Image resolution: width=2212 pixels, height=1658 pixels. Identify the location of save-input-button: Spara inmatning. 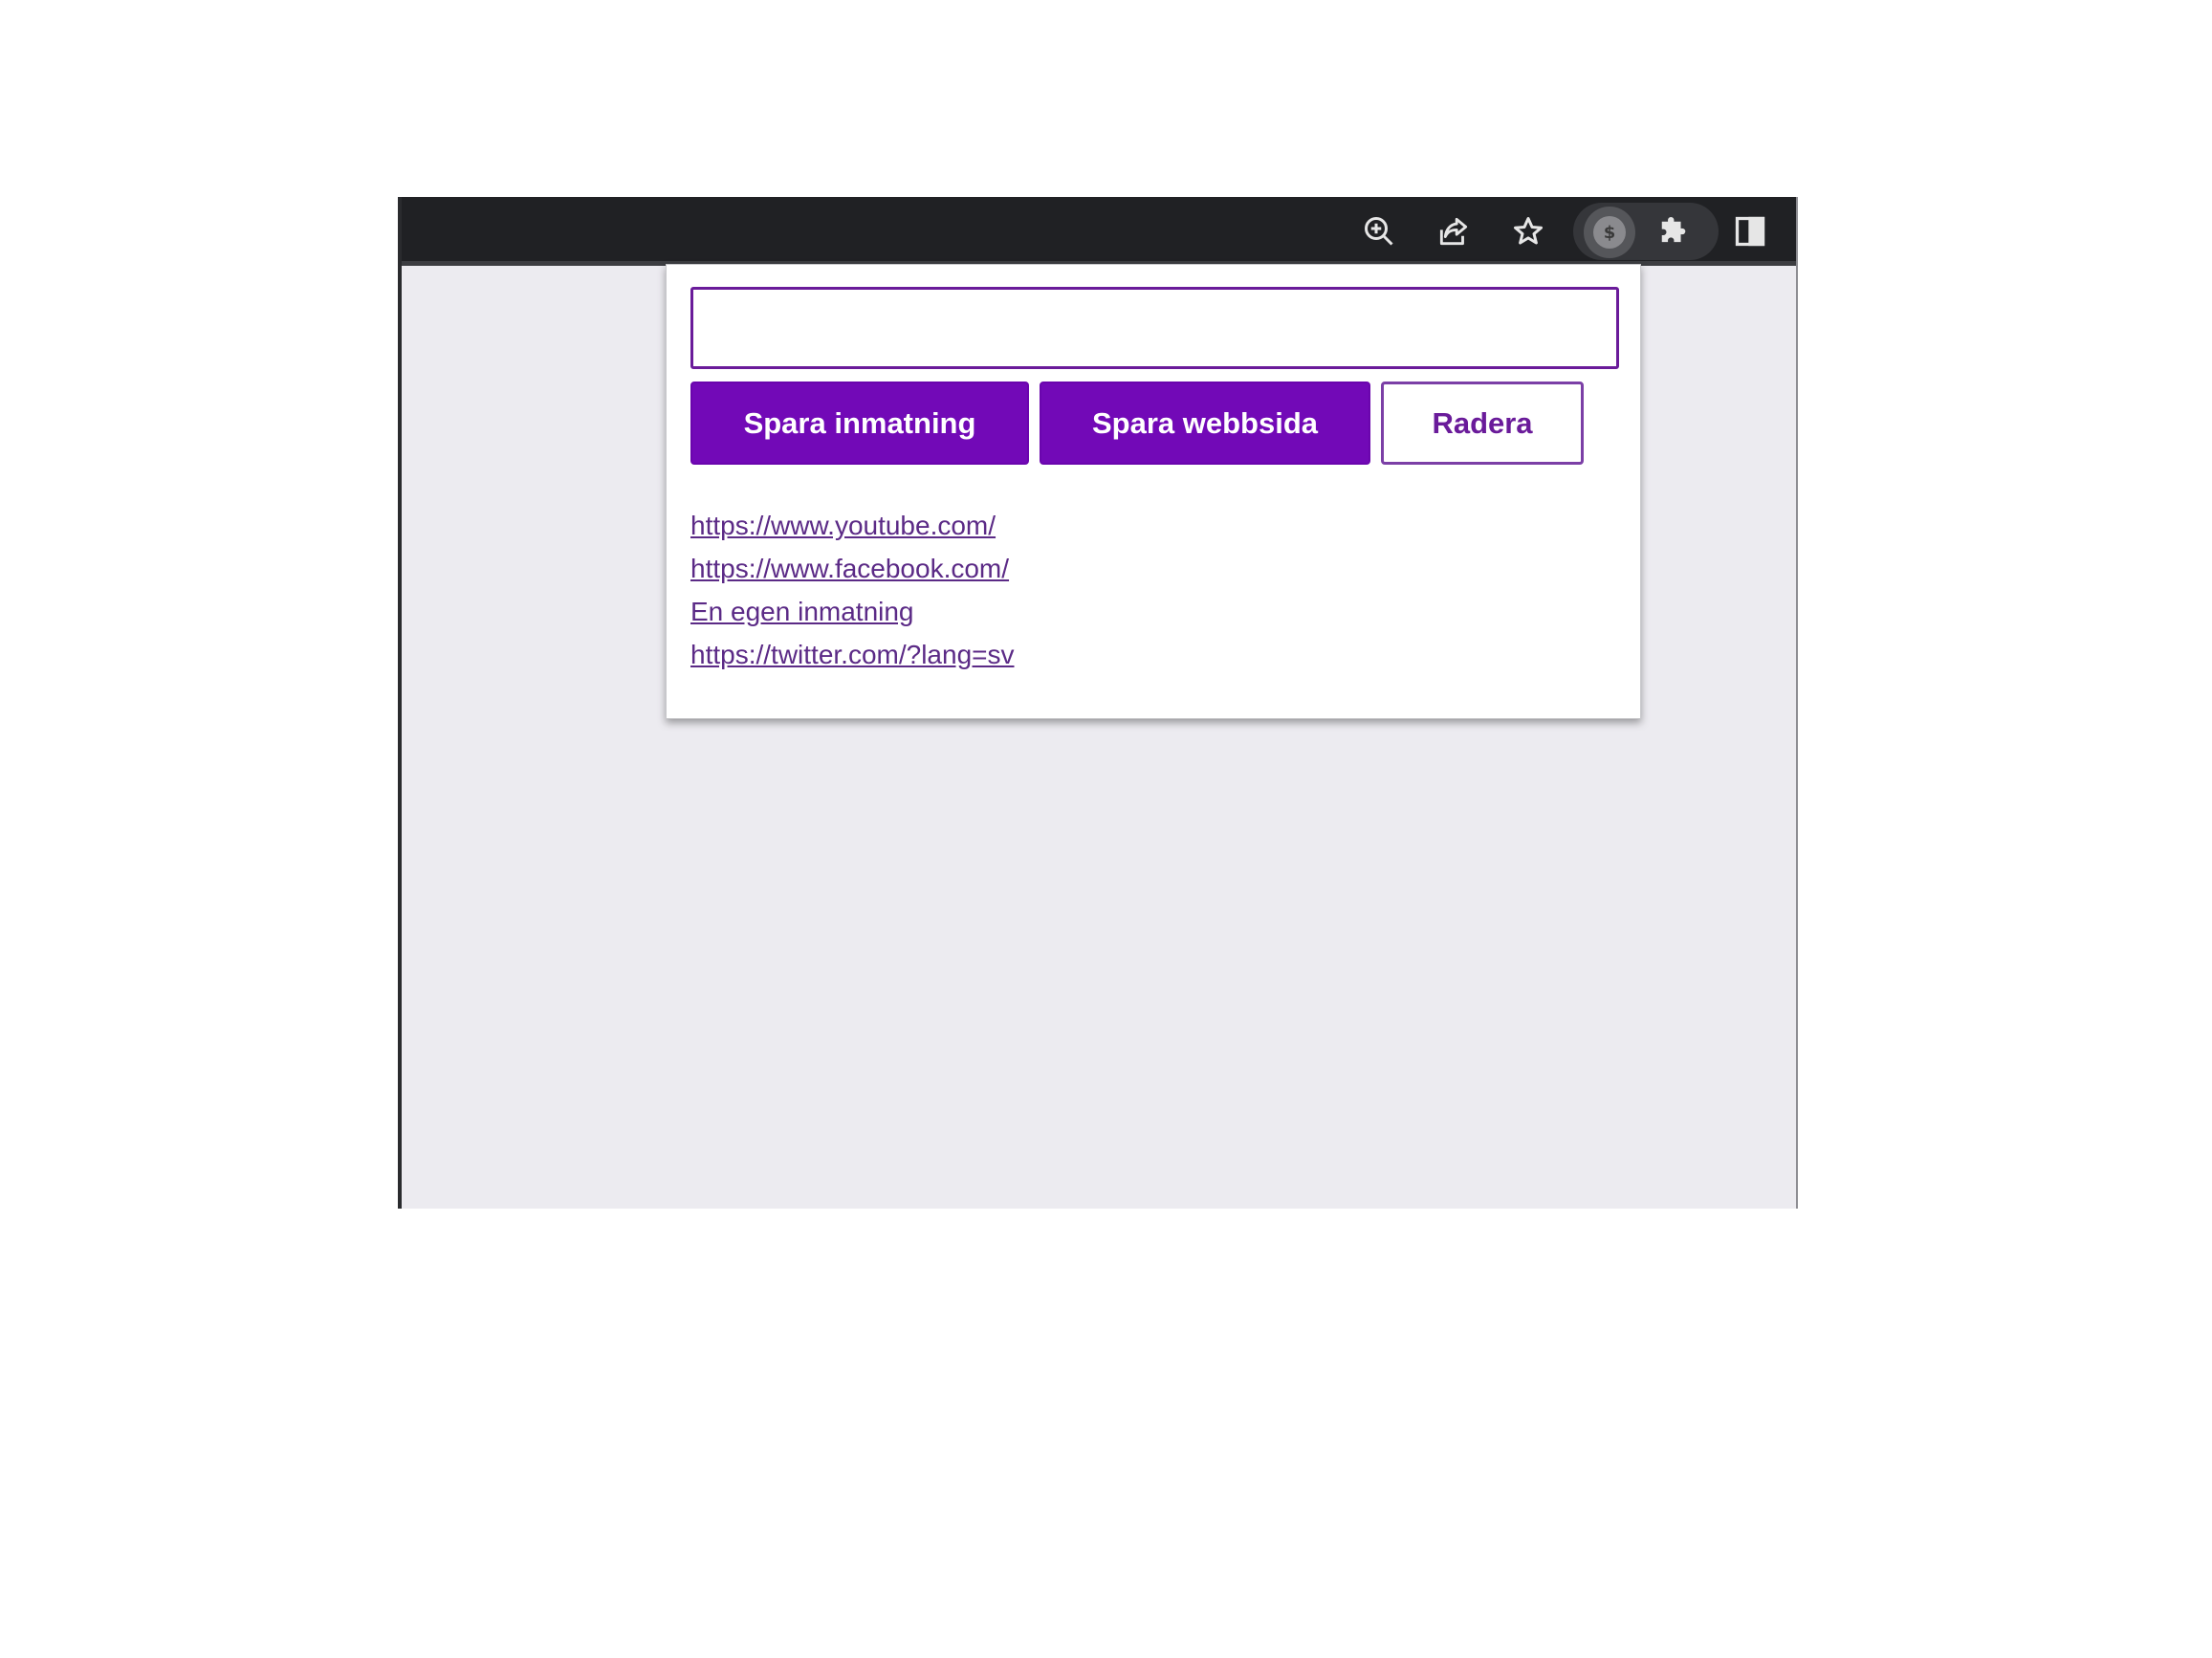
(859, 423).